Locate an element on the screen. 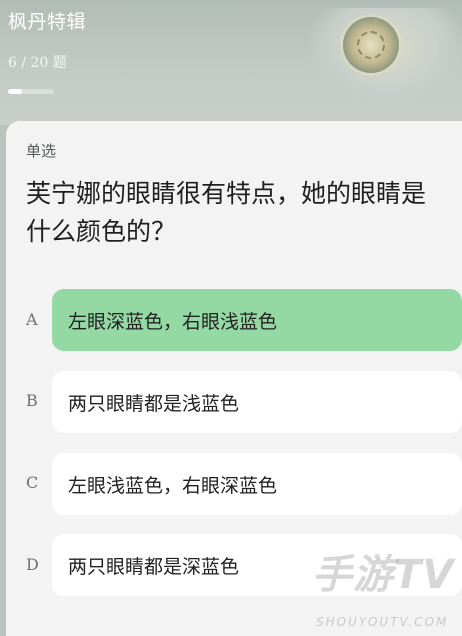 The width and height of the screenshot is (462, 636). option-letter-d: D is located at coordinates (32, 564).